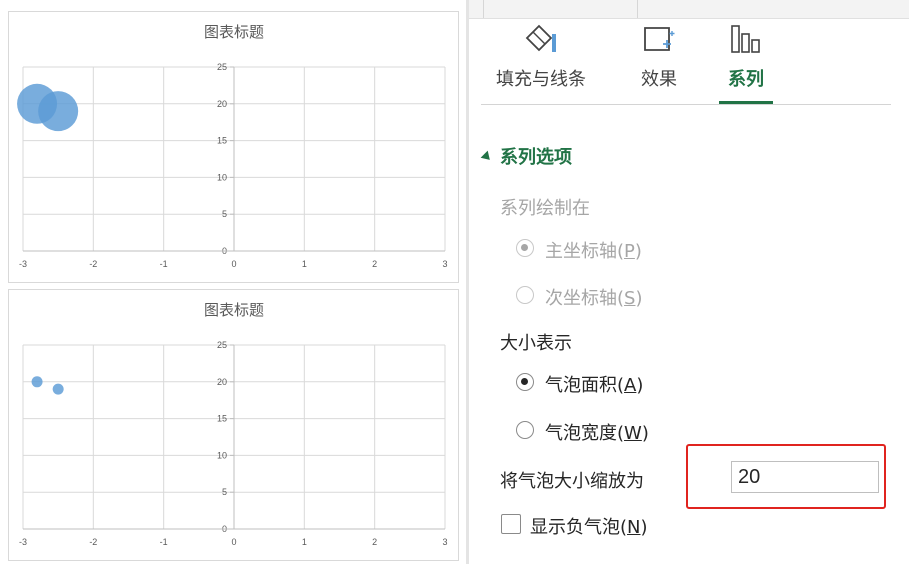 The image size is (918, 564). I want to click on tab-divider-line, so click(686, 104).